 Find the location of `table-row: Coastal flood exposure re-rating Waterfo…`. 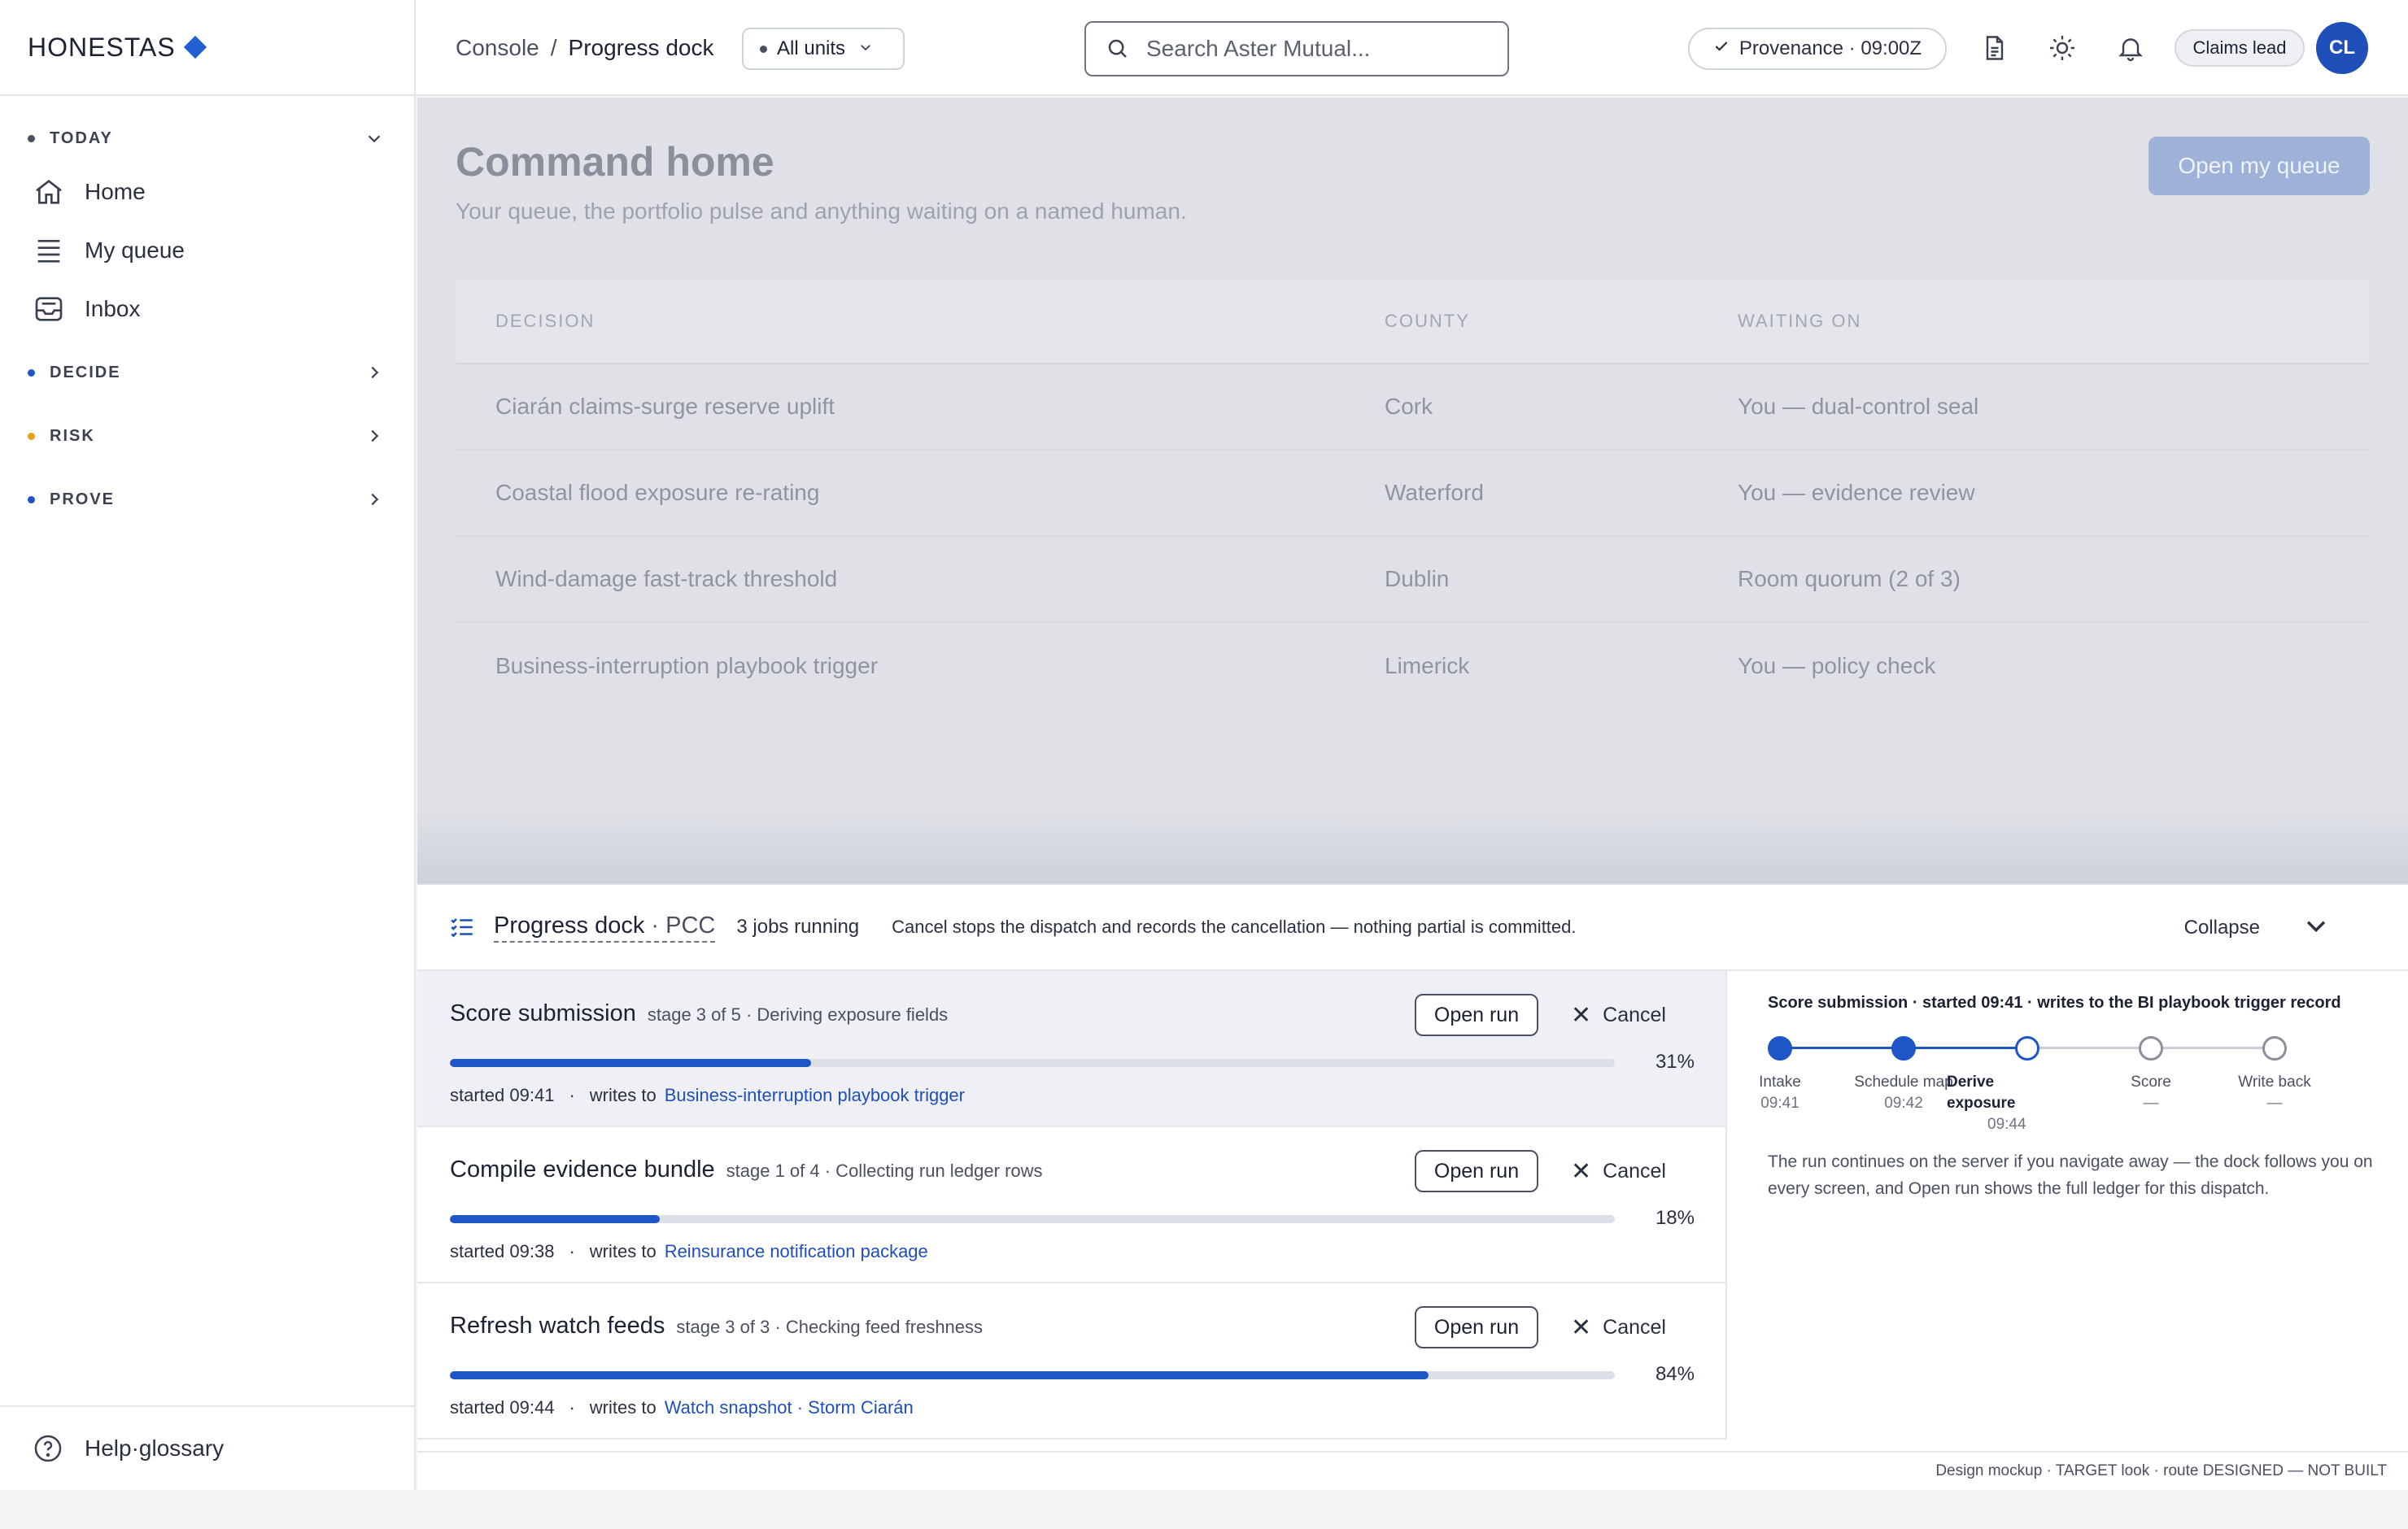

table-row: Coastal flood exposure re-rating Waterfo… is located at coordinates (1413, 494).